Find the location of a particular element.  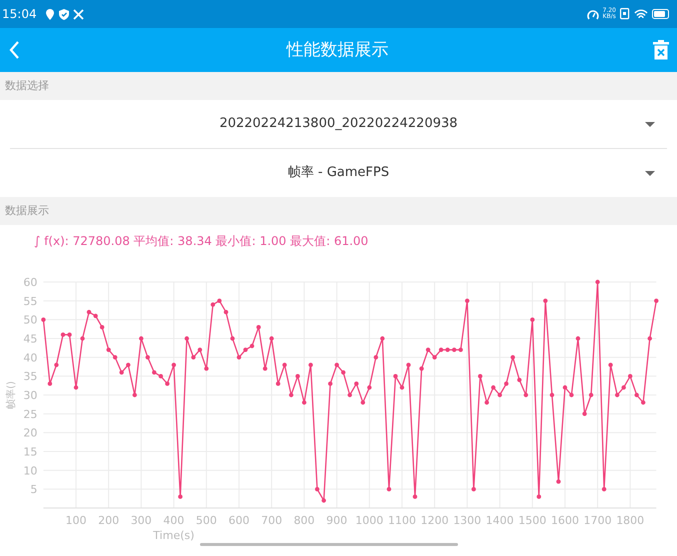

x-tick-label: 1100 is located at coordinates (402, 520).